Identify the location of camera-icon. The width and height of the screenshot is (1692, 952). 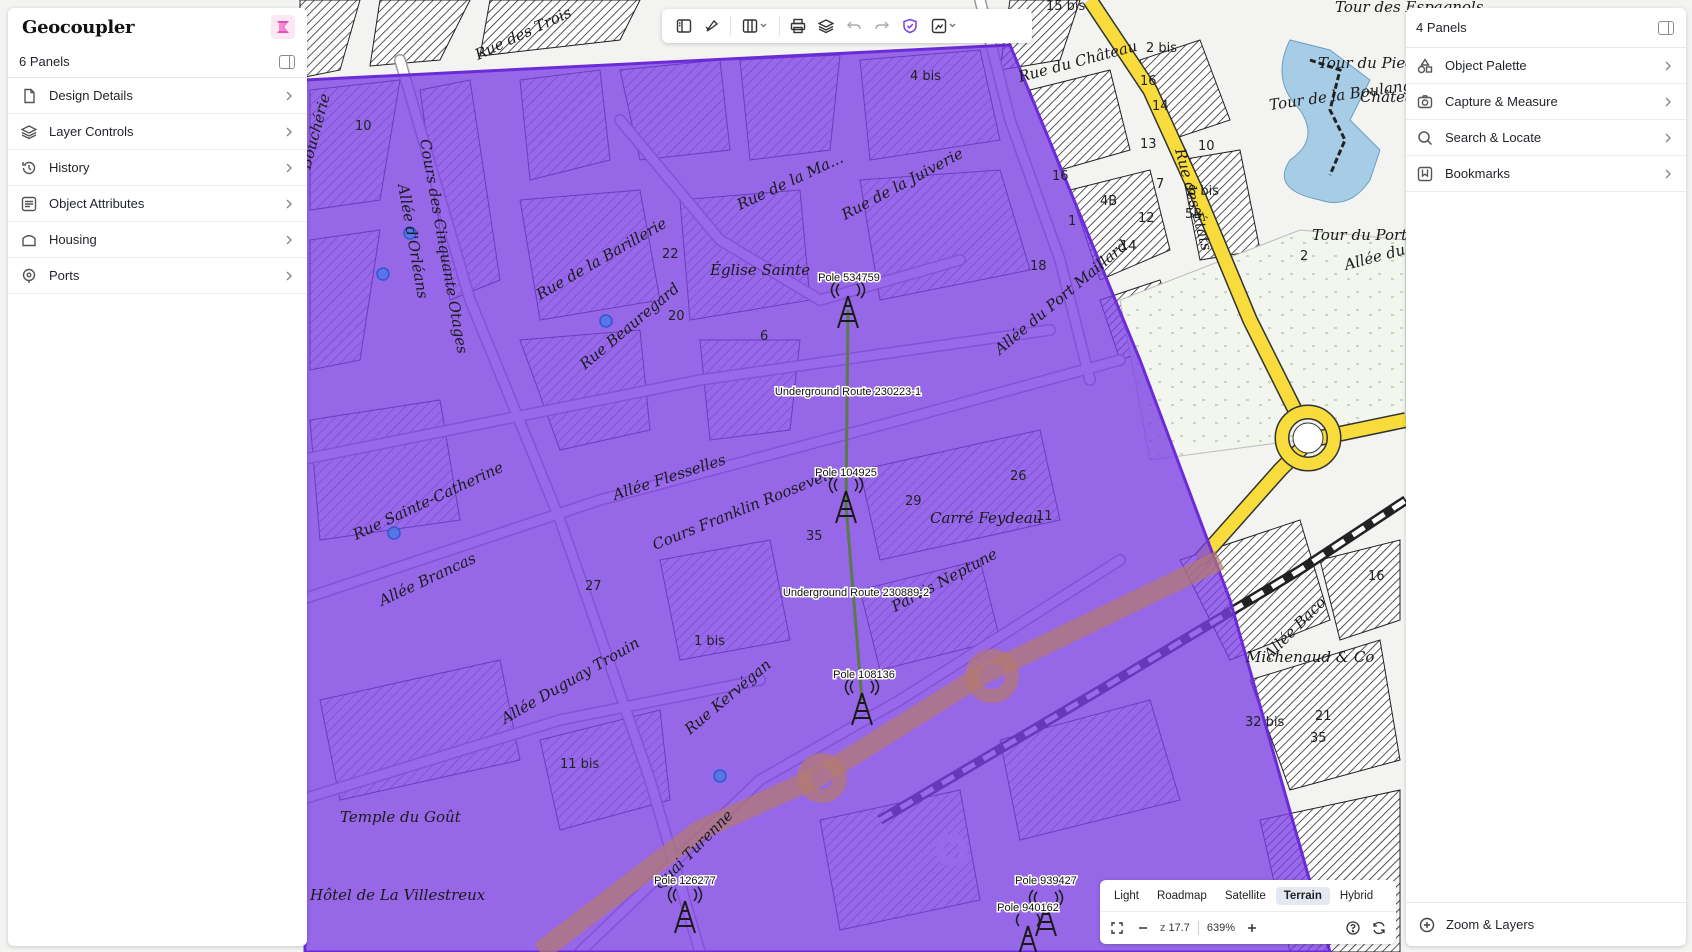
(1425, 102).